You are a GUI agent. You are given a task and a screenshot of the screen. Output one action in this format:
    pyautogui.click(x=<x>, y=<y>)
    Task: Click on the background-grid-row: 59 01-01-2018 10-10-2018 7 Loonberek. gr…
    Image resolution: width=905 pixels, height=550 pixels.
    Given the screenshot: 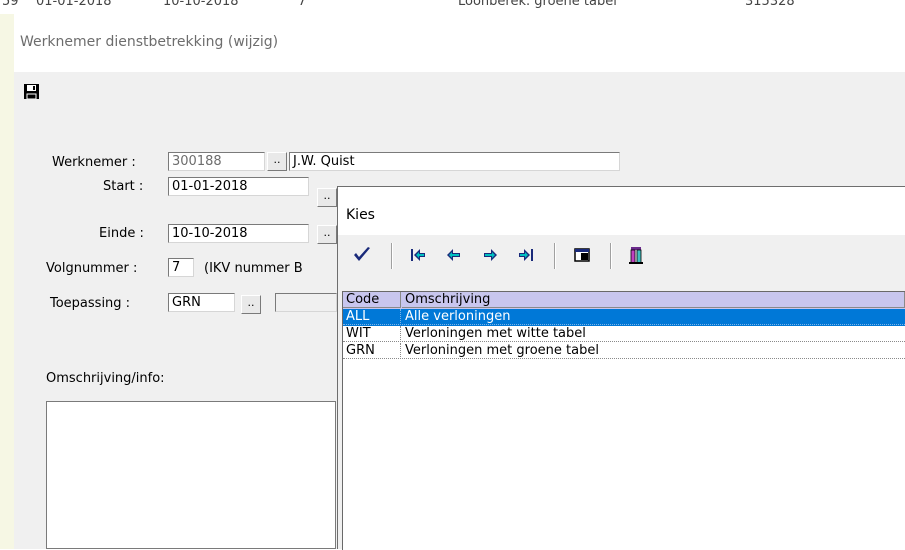 What is the action you would take?
    pyautogui.click(x=452, y=7)
    